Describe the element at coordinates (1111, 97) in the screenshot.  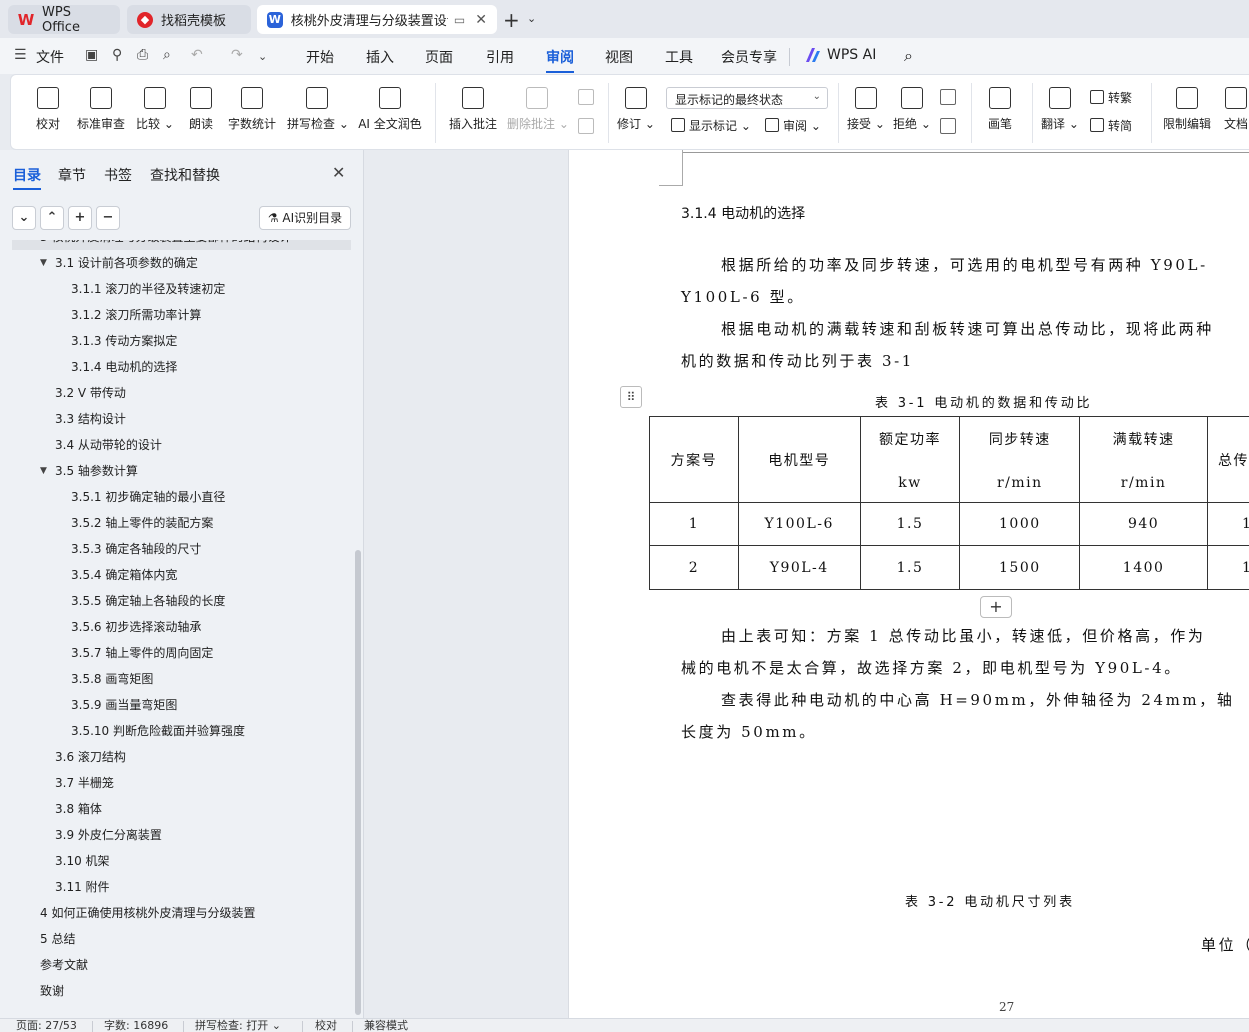
I see `to-traditional-button: 转繁` at that location.